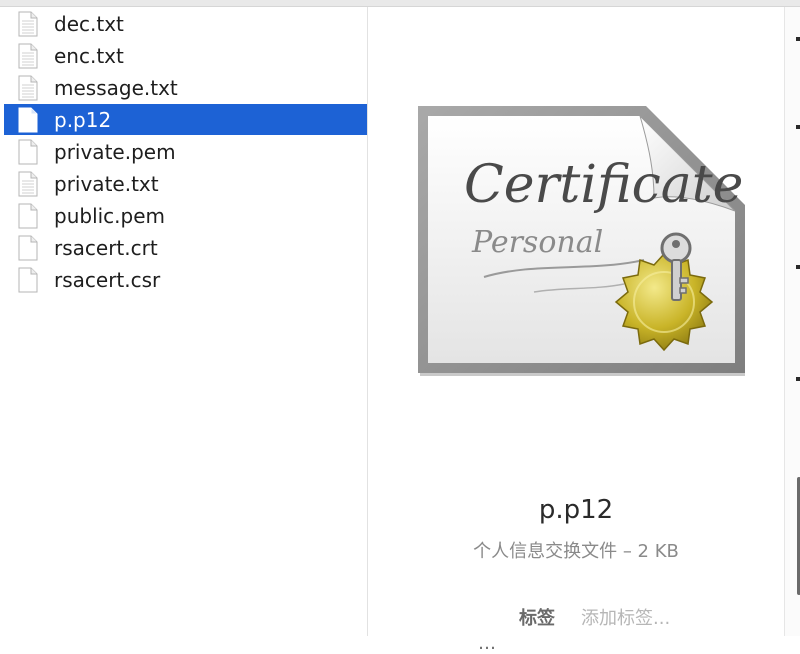 The height and width of the screenshot is (654, 800). I want to click on tags-label: 标签, so click(537, 618).